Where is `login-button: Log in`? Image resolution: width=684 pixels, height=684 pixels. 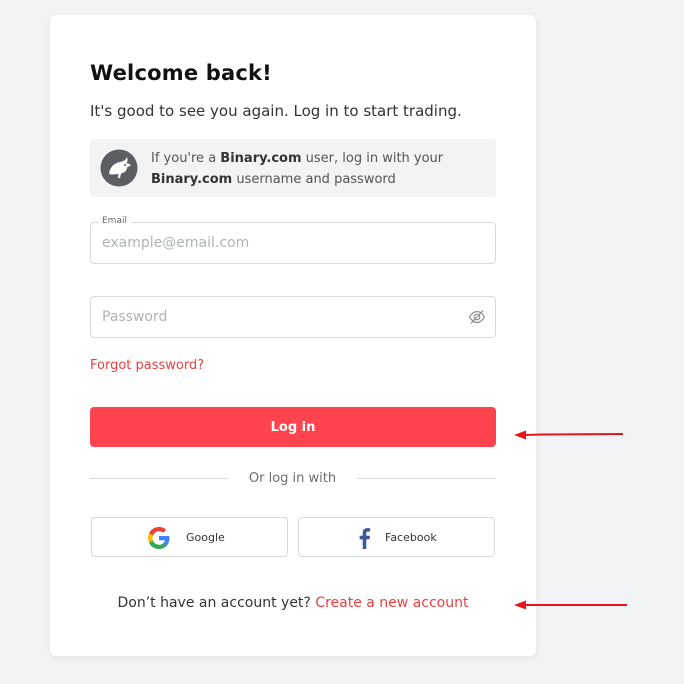
login-button: Log in is located at coordinates (293, 427).